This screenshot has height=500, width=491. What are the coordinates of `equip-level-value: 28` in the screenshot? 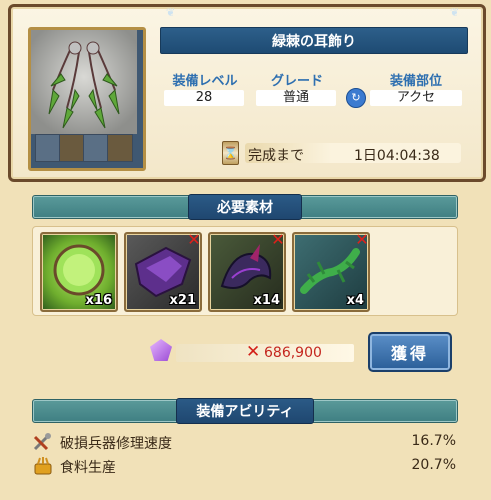 It's located at (204, 98).